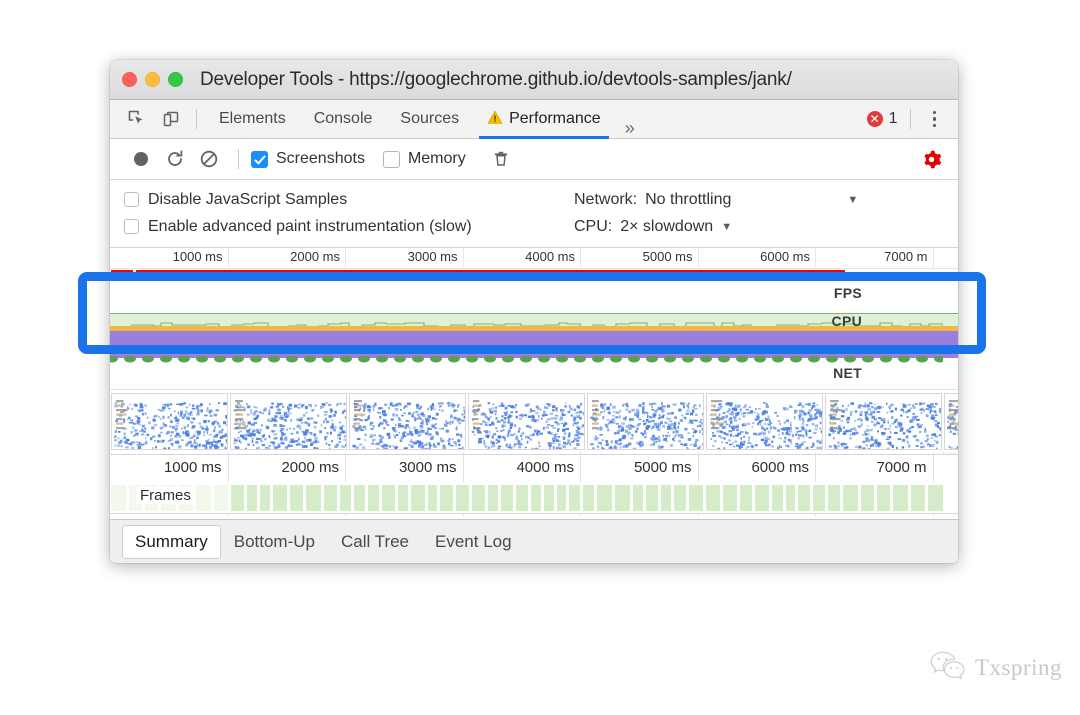 This screenshot has height=715, width=1080. Describe the element at coordinates (252, 119) in the screenshot. I see `tab-elements: Elements` at that location.